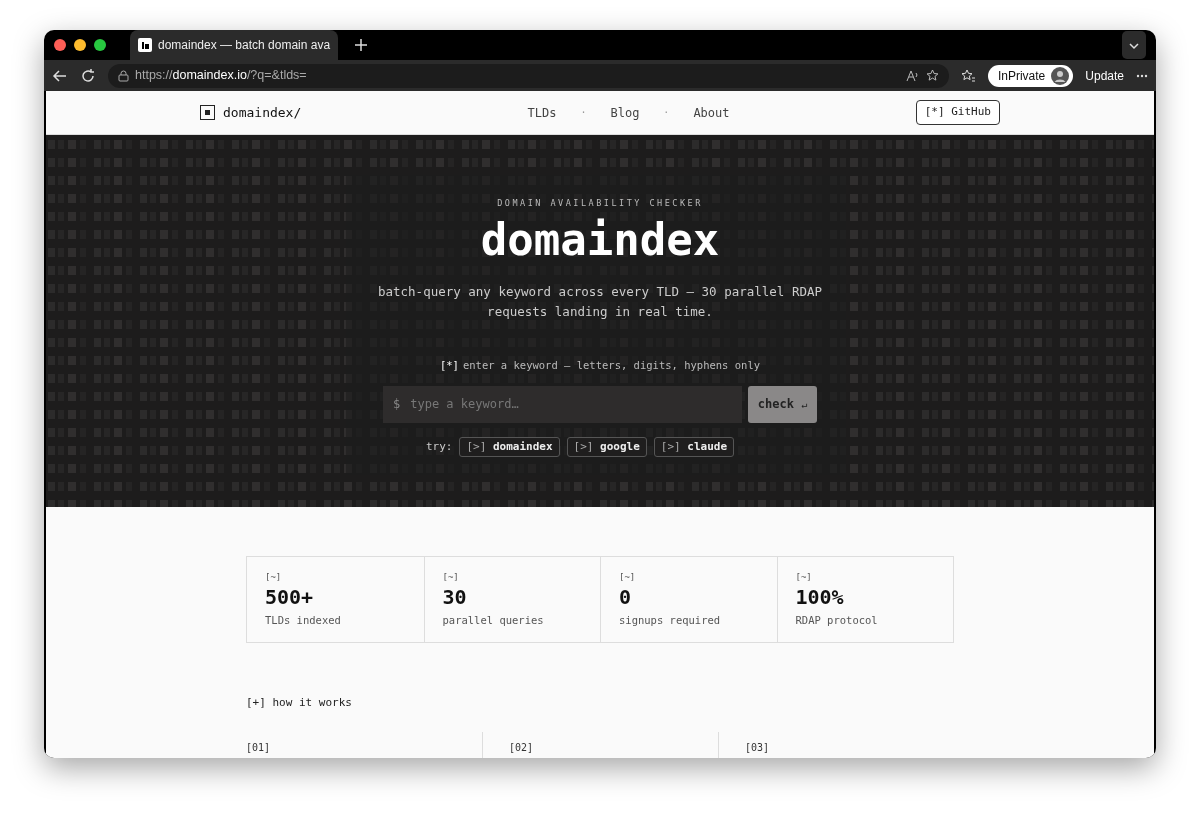 The image size is (1200, 816). Describe the element at coordinates (1060, 75) in the screenshot. I see `avatar-icon` at that location.